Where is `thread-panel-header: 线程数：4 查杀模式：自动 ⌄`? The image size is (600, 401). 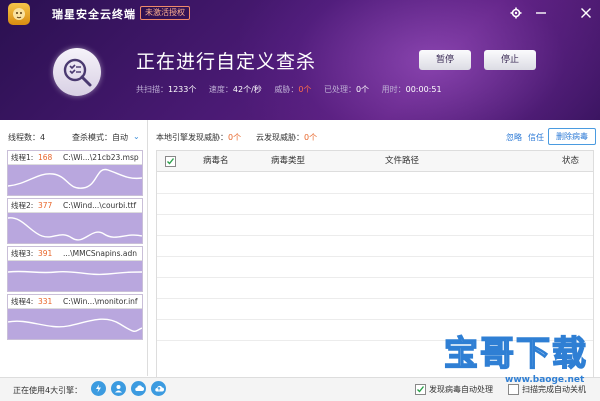 thread-panel-header: 线程数：4 查杀模式：自动 ⌄ is located at coordinates (79, 137).